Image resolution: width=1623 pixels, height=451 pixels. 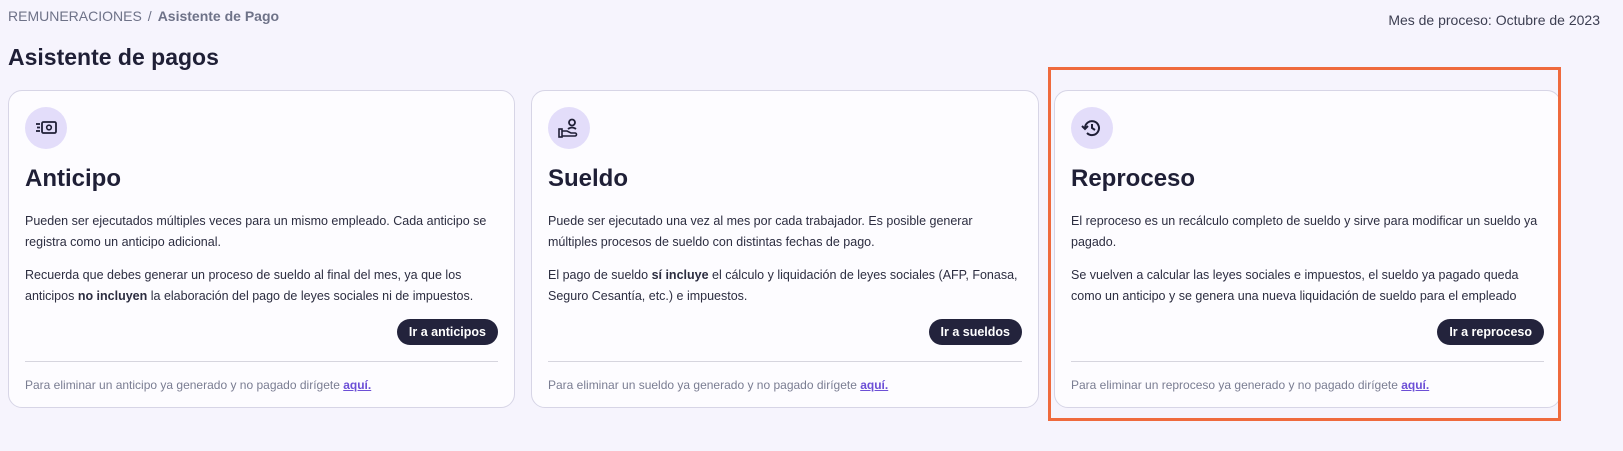 What do you see at coordinates (1092, 128) in the screenshot?
I see `history-icon` at bounding box center [1092, 128].